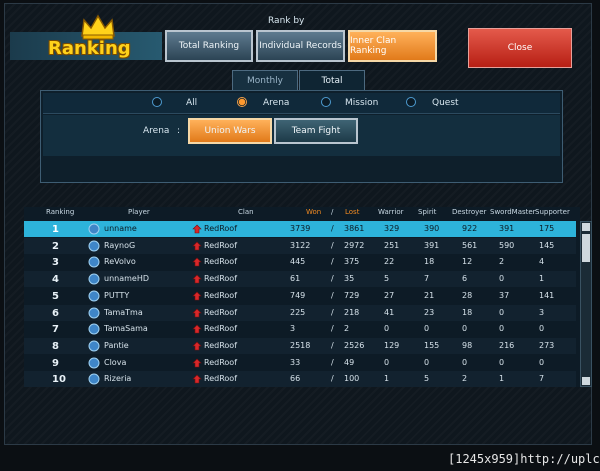 This screenshot has height=471, width=600. I want to click on total-ranking-tab: Total Ranking, so click(209, 46).